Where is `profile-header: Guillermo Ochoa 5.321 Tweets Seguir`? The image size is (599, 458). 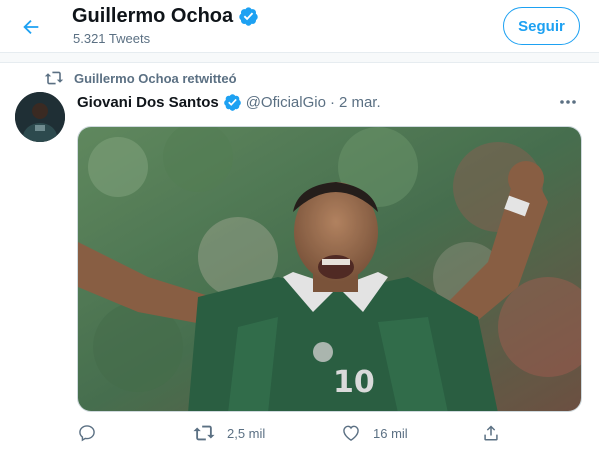
profile-header: Guillermo Ochoa 5.321 Tweets Seguir is located at coordinates (299, 26).